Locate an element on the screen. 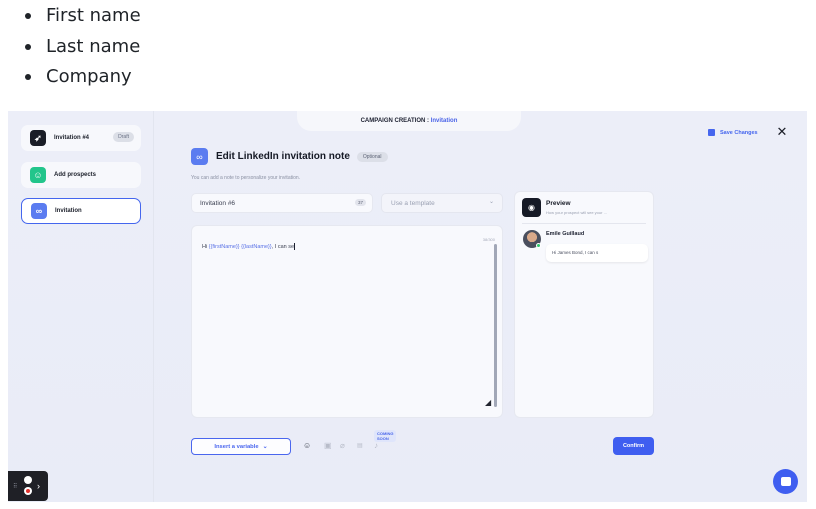 The height and width of the screenshot is (509, 816). close-icon: ✕ is located at coordinates (782, 131).